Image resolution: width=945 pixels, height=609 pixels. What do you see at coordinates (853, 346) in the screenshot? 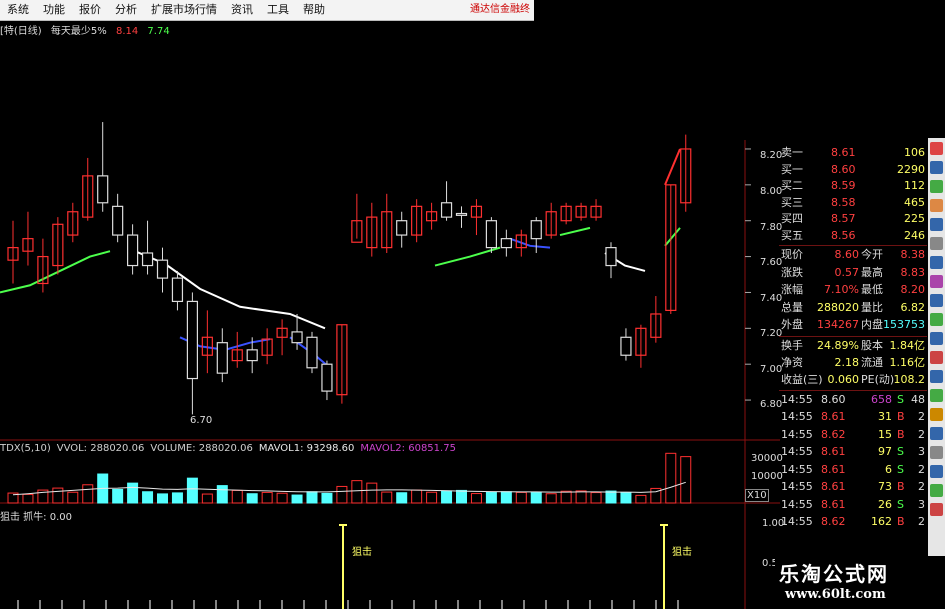
I see `quote-stat-row: 换手 24.89% 股本 1.84亿` at bounding box center [853, 346].